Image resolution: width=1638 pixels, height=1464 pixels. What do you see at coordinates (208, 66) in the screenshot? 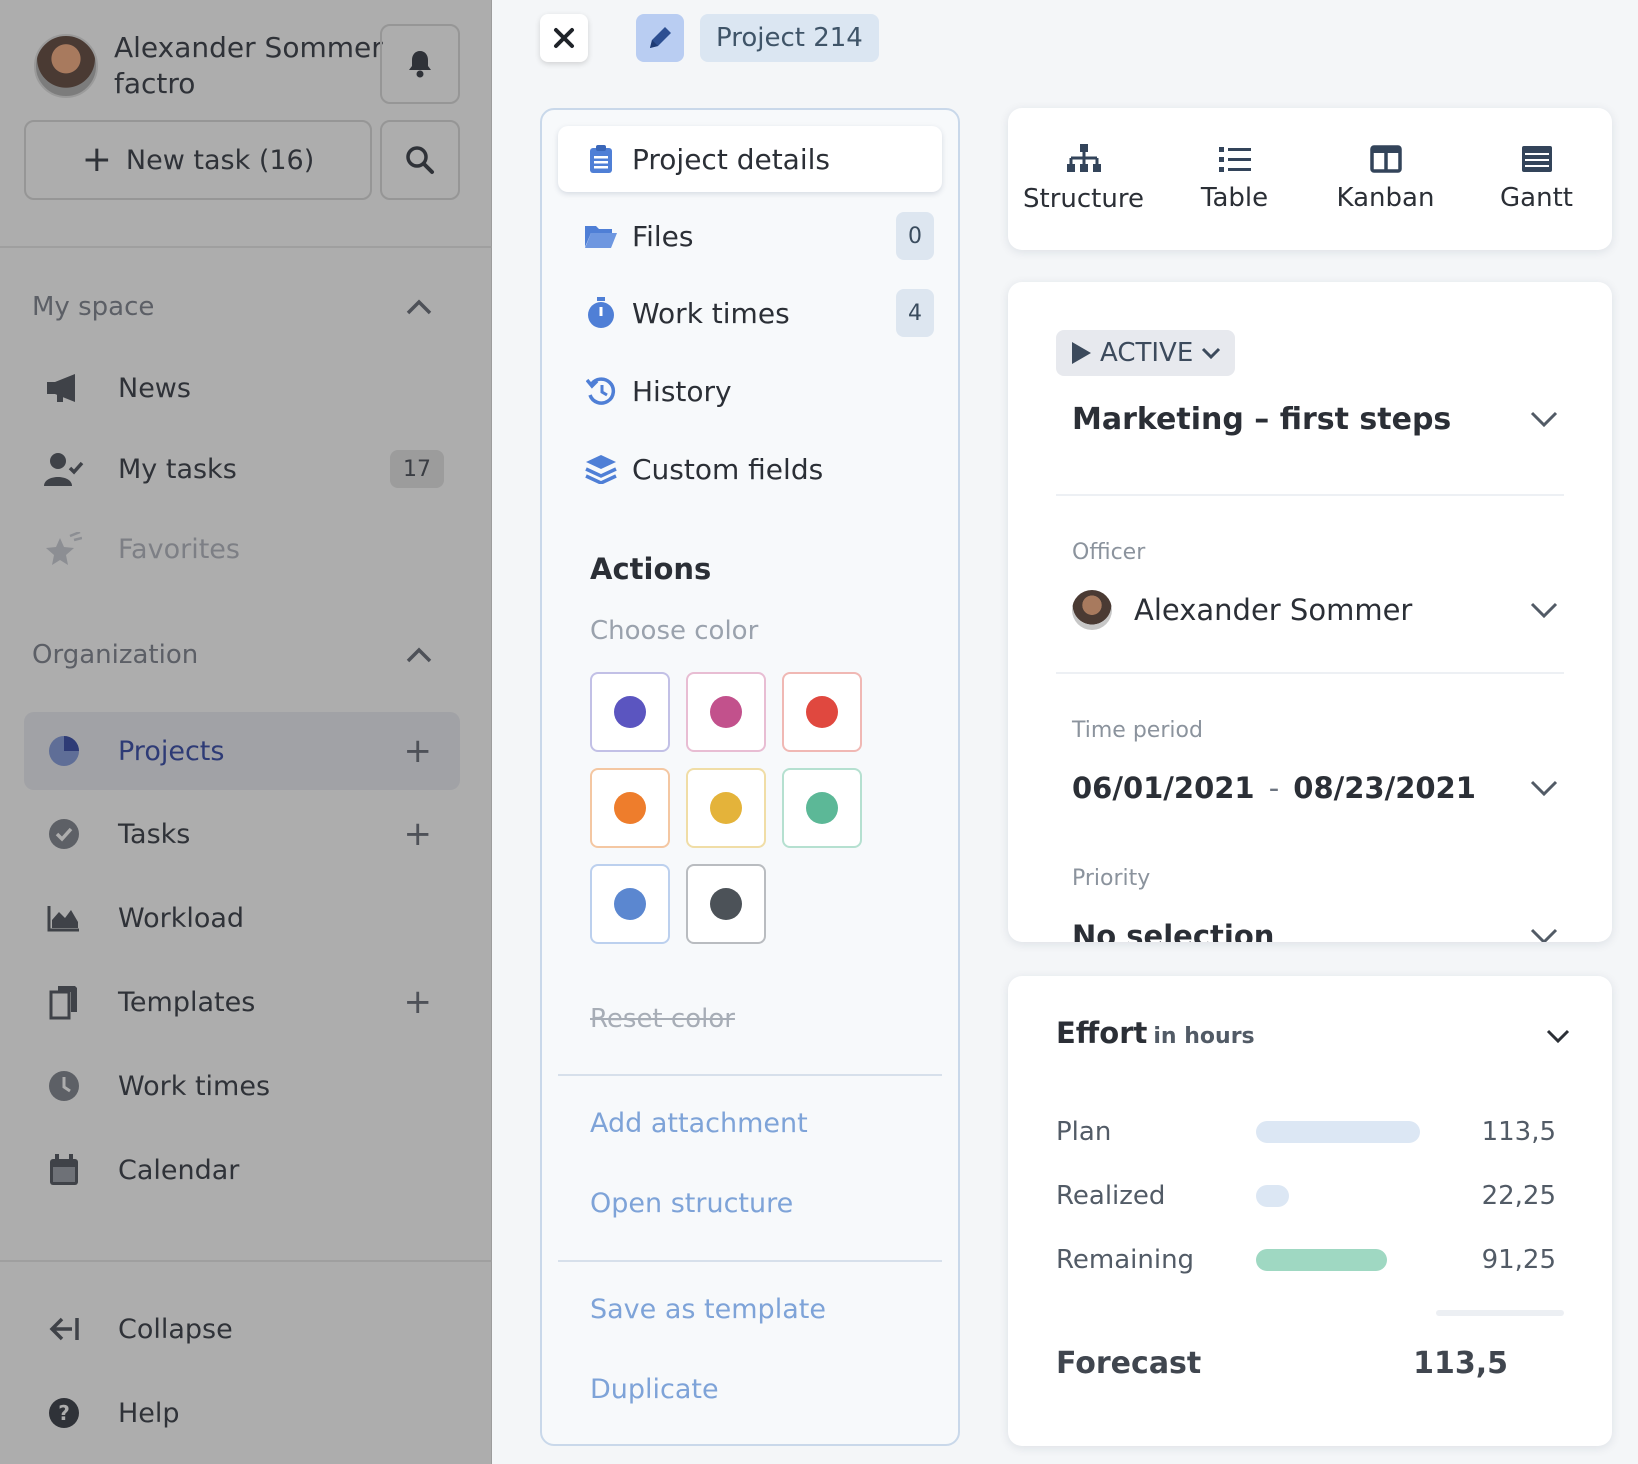
I see `user-profile: Alexander Sommer factro` at bounding box center [208, 66].